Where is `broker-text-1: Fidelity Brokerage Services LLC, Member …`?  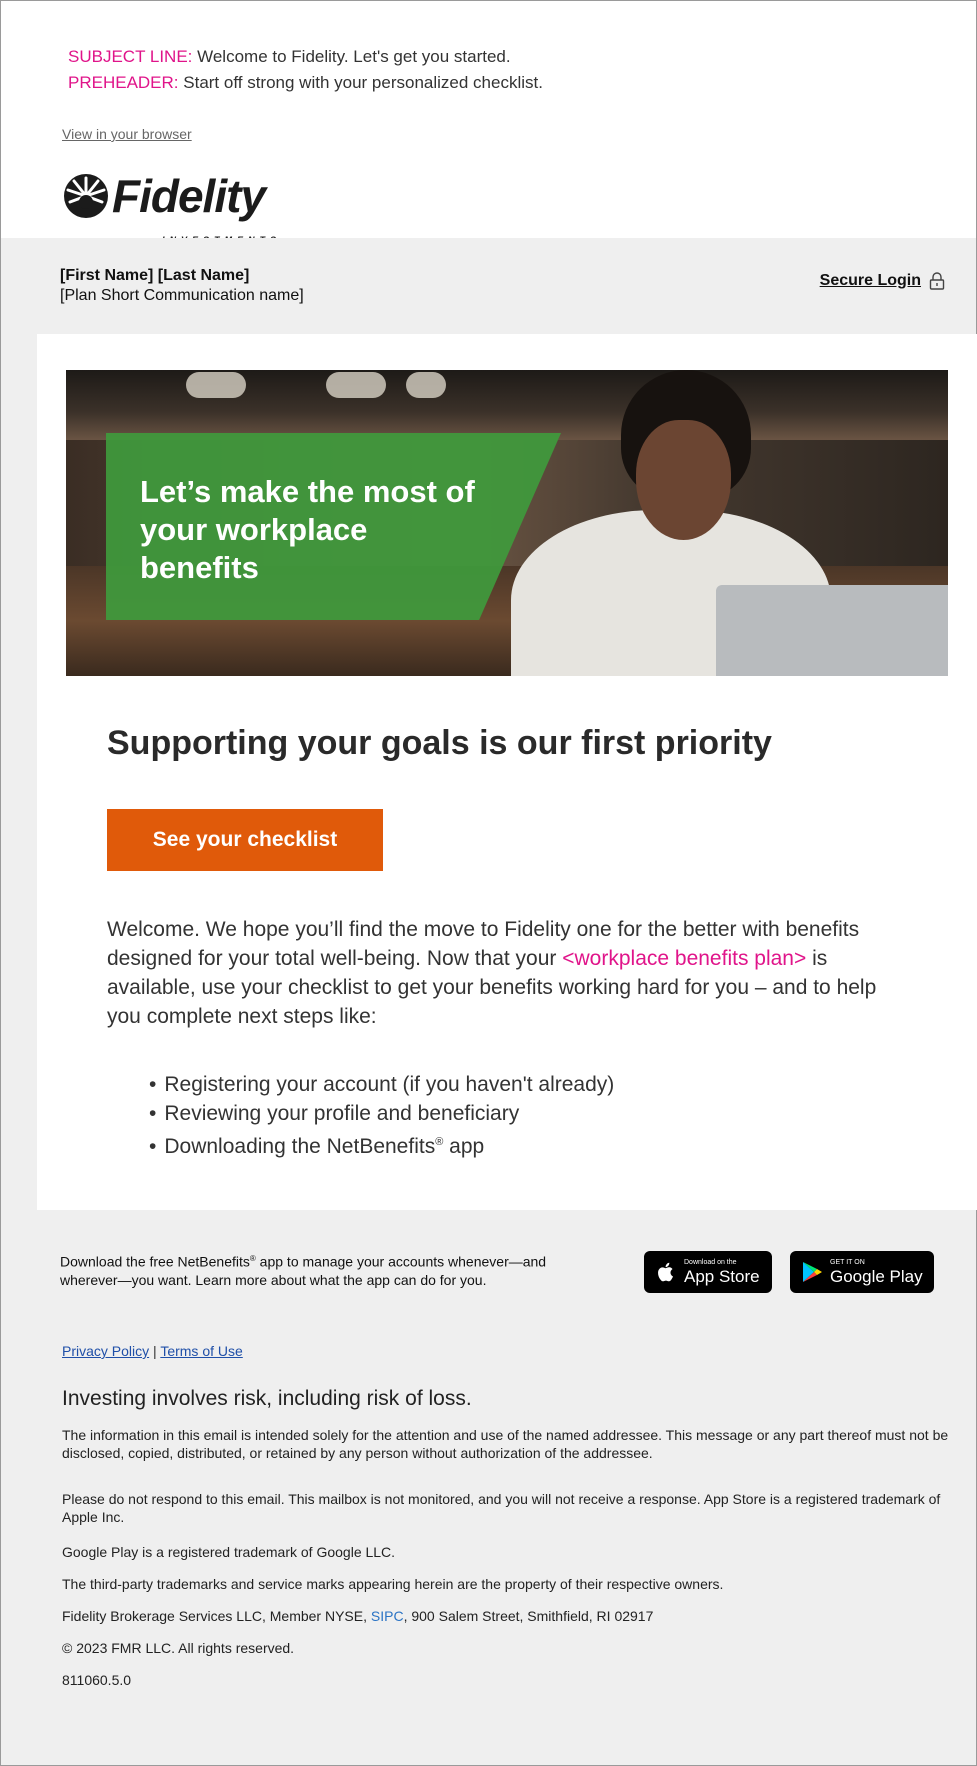
broker-text-1: Fidelity Brokerage Services LLC, Member … is located at coordinates (216, 1616).